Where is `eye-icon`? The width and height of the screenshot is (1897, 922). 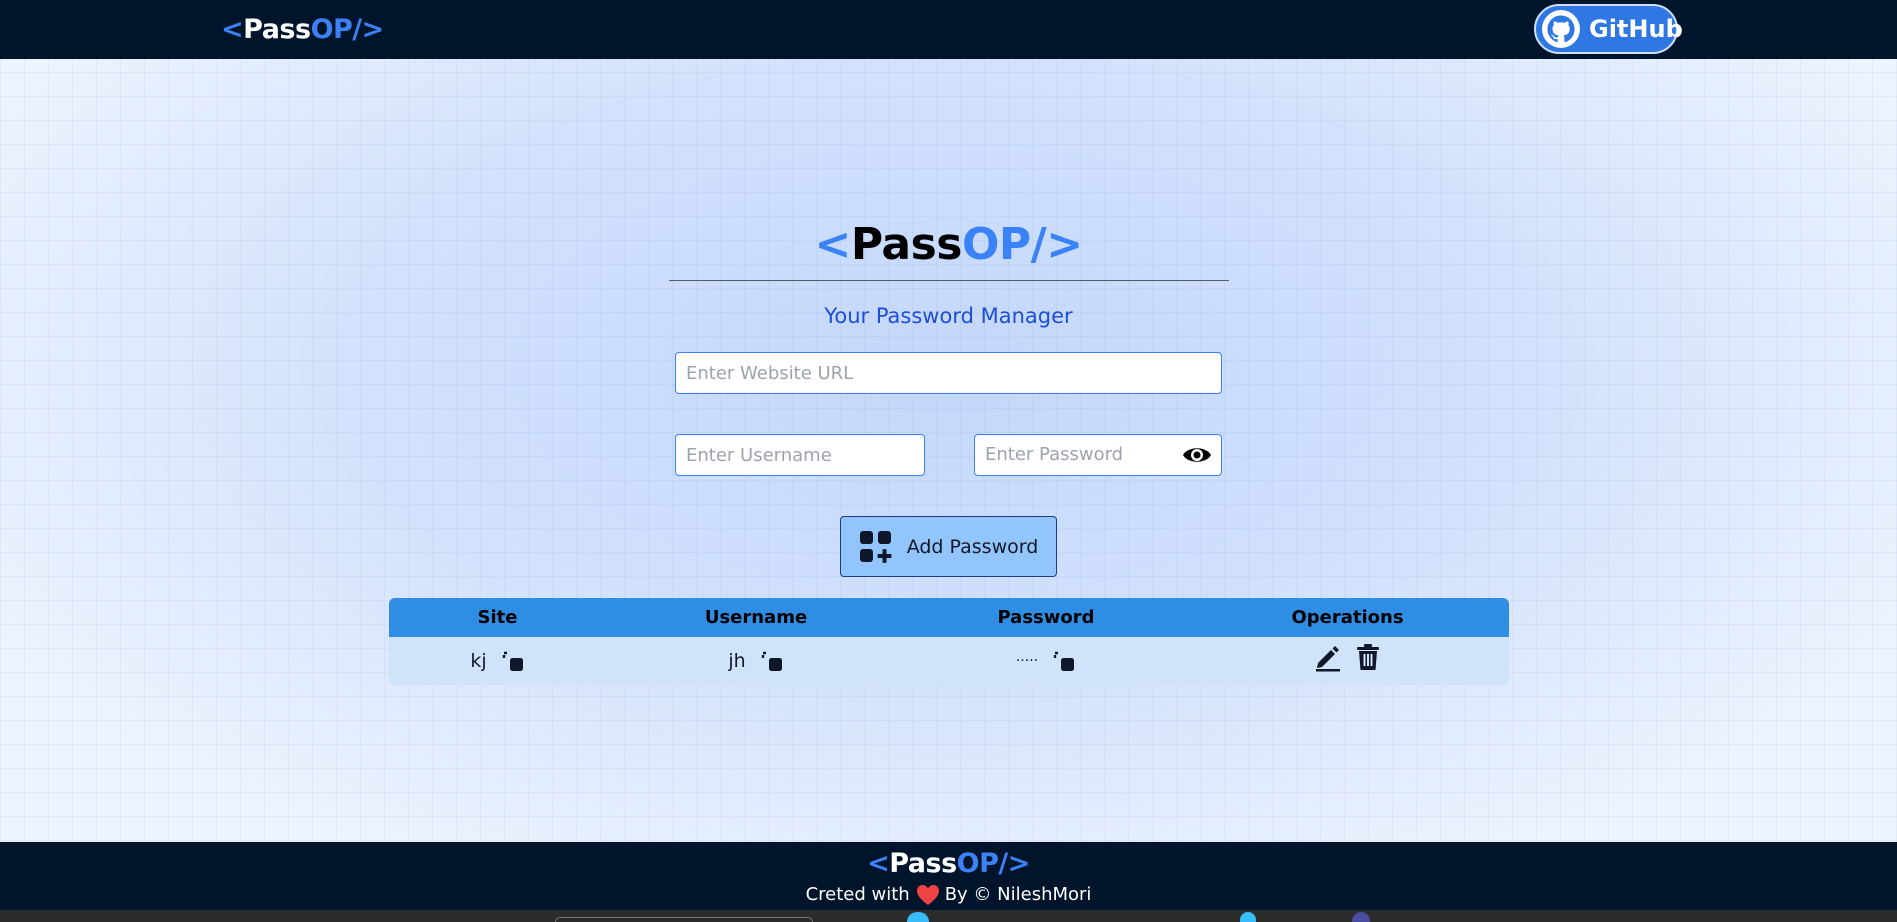
eye-icon is located at coordinates (1197, 455).